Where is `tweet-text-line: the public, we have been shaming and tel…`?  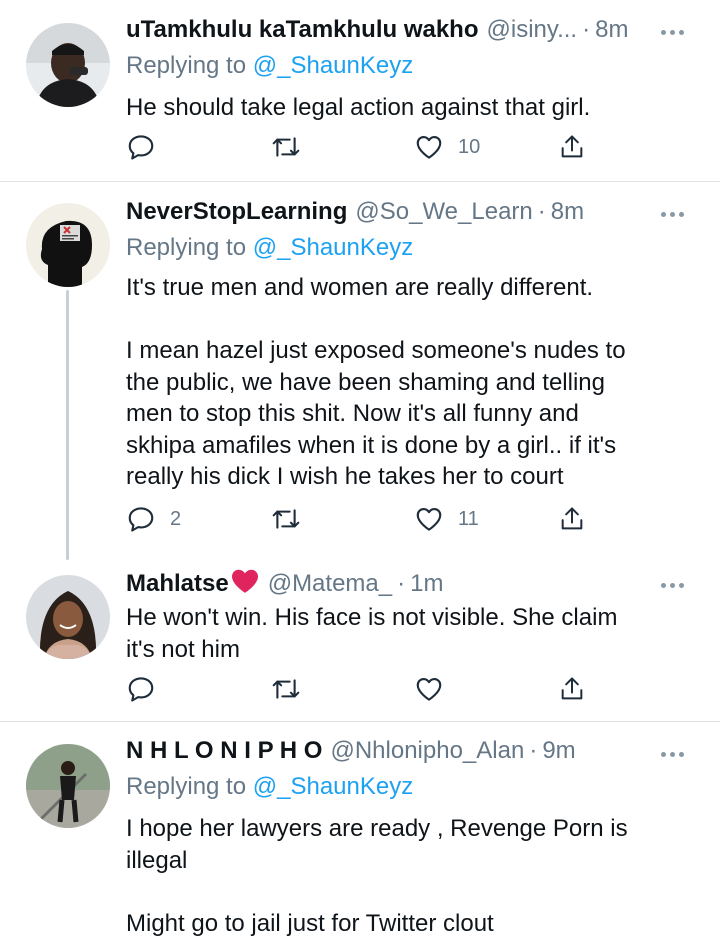
tweet-text-line: the public, we have been shaming and tel… is located at coordinates (365, 382).